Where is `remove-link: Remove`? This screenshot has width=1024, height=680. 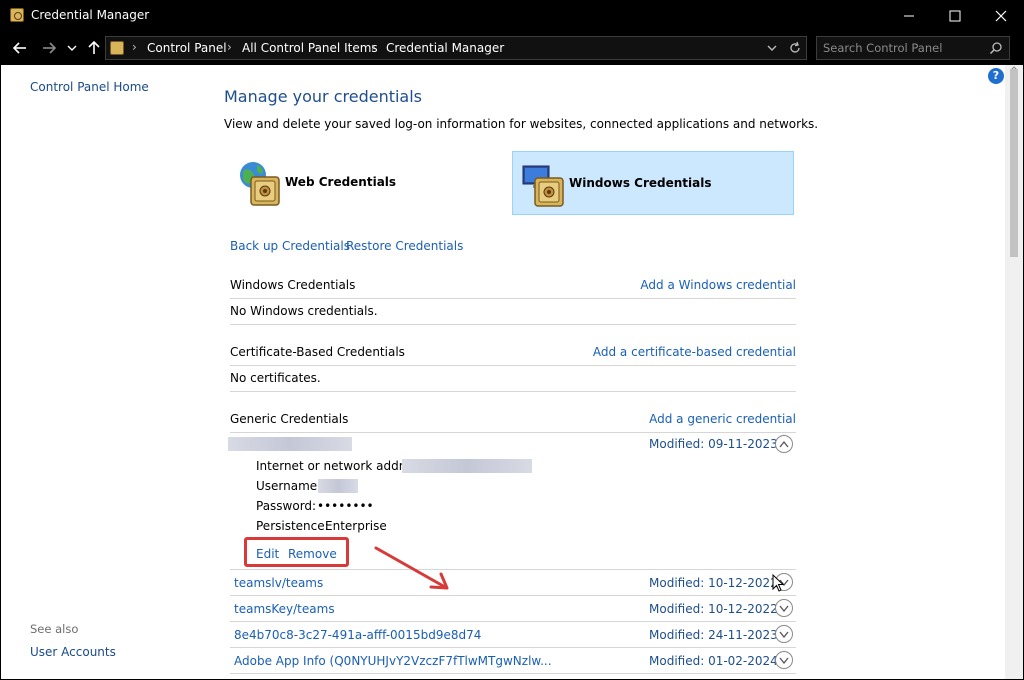 remove-link: Remove is located at coordinates (312, 554).